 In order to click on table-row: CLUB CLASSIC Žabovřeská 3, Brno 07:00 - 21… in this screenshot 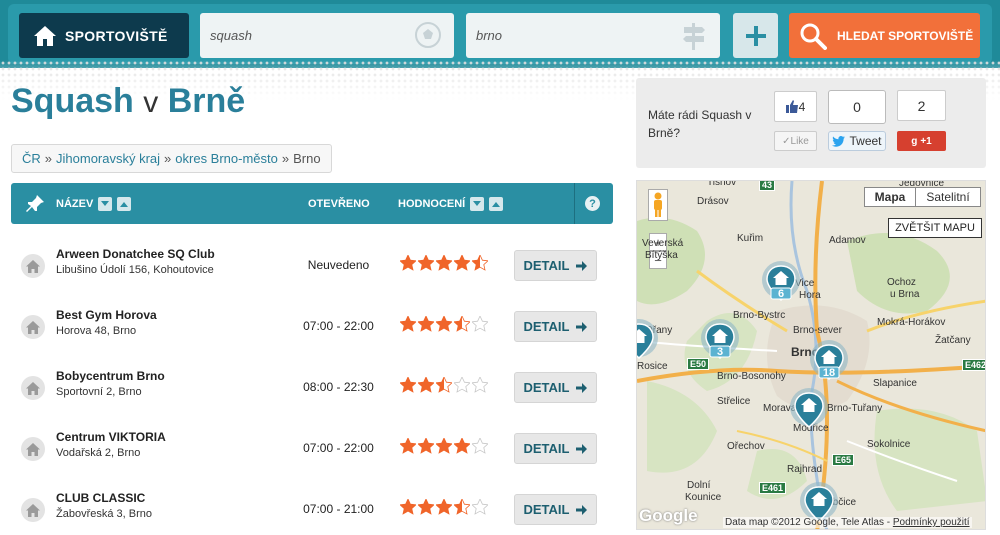, I will do `click(312, 506)`.